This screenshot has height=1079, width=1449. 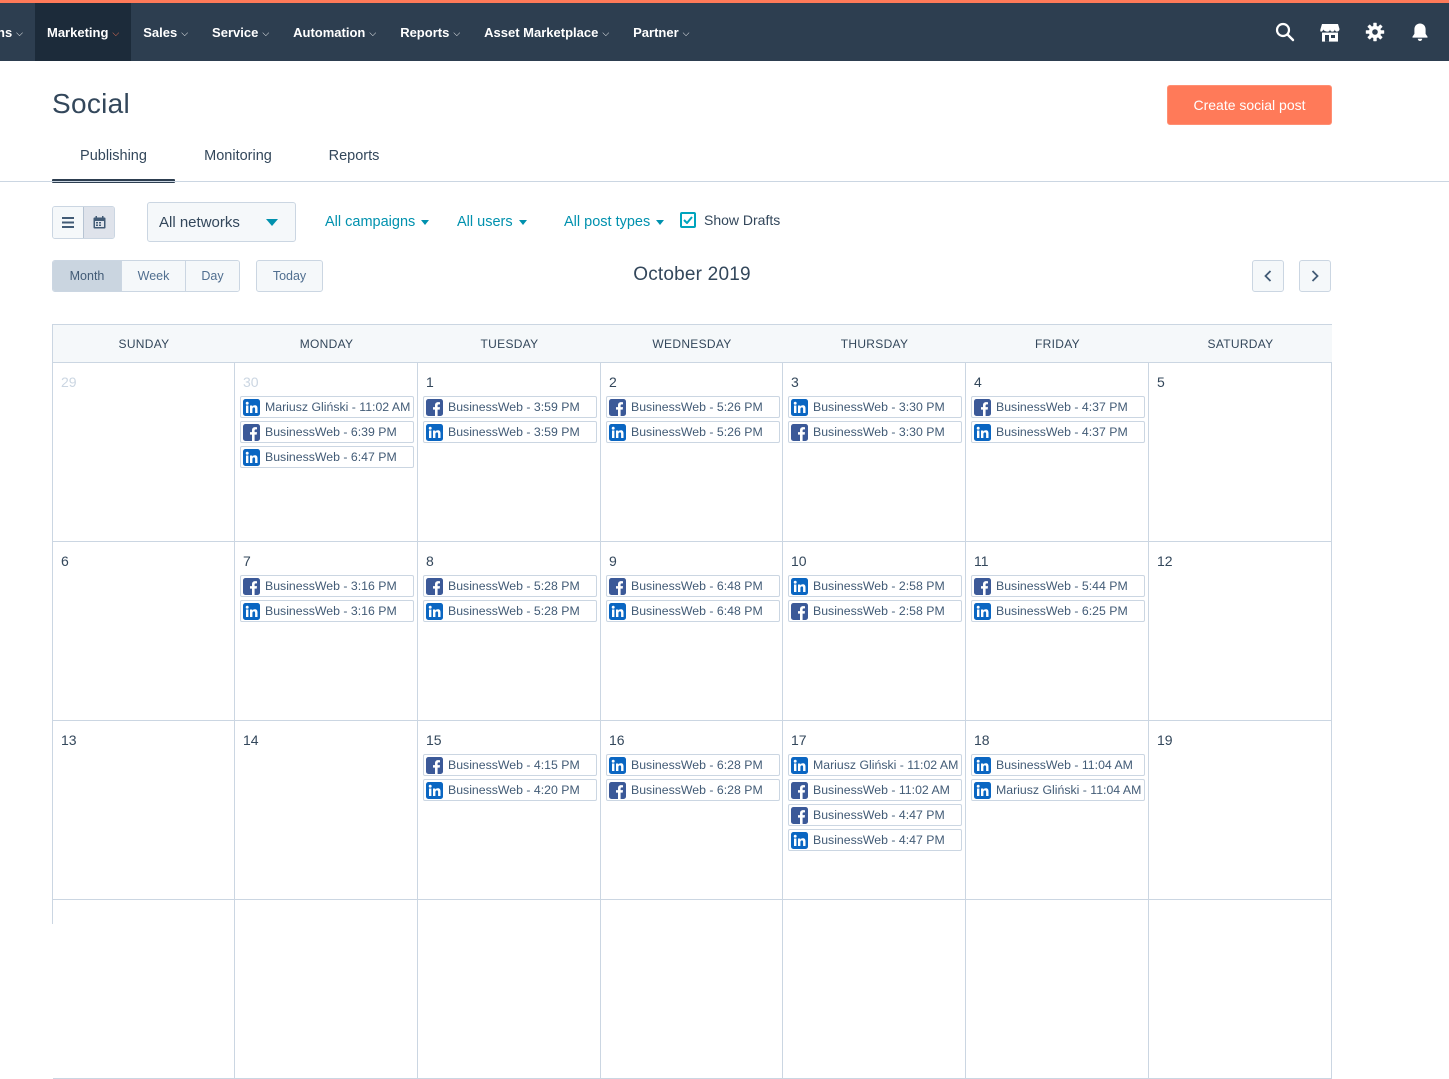 What do you see at coordinates (1330, 32) in the screenshot?
I see `marketplace-icon` at bounding box center [1330, 32].